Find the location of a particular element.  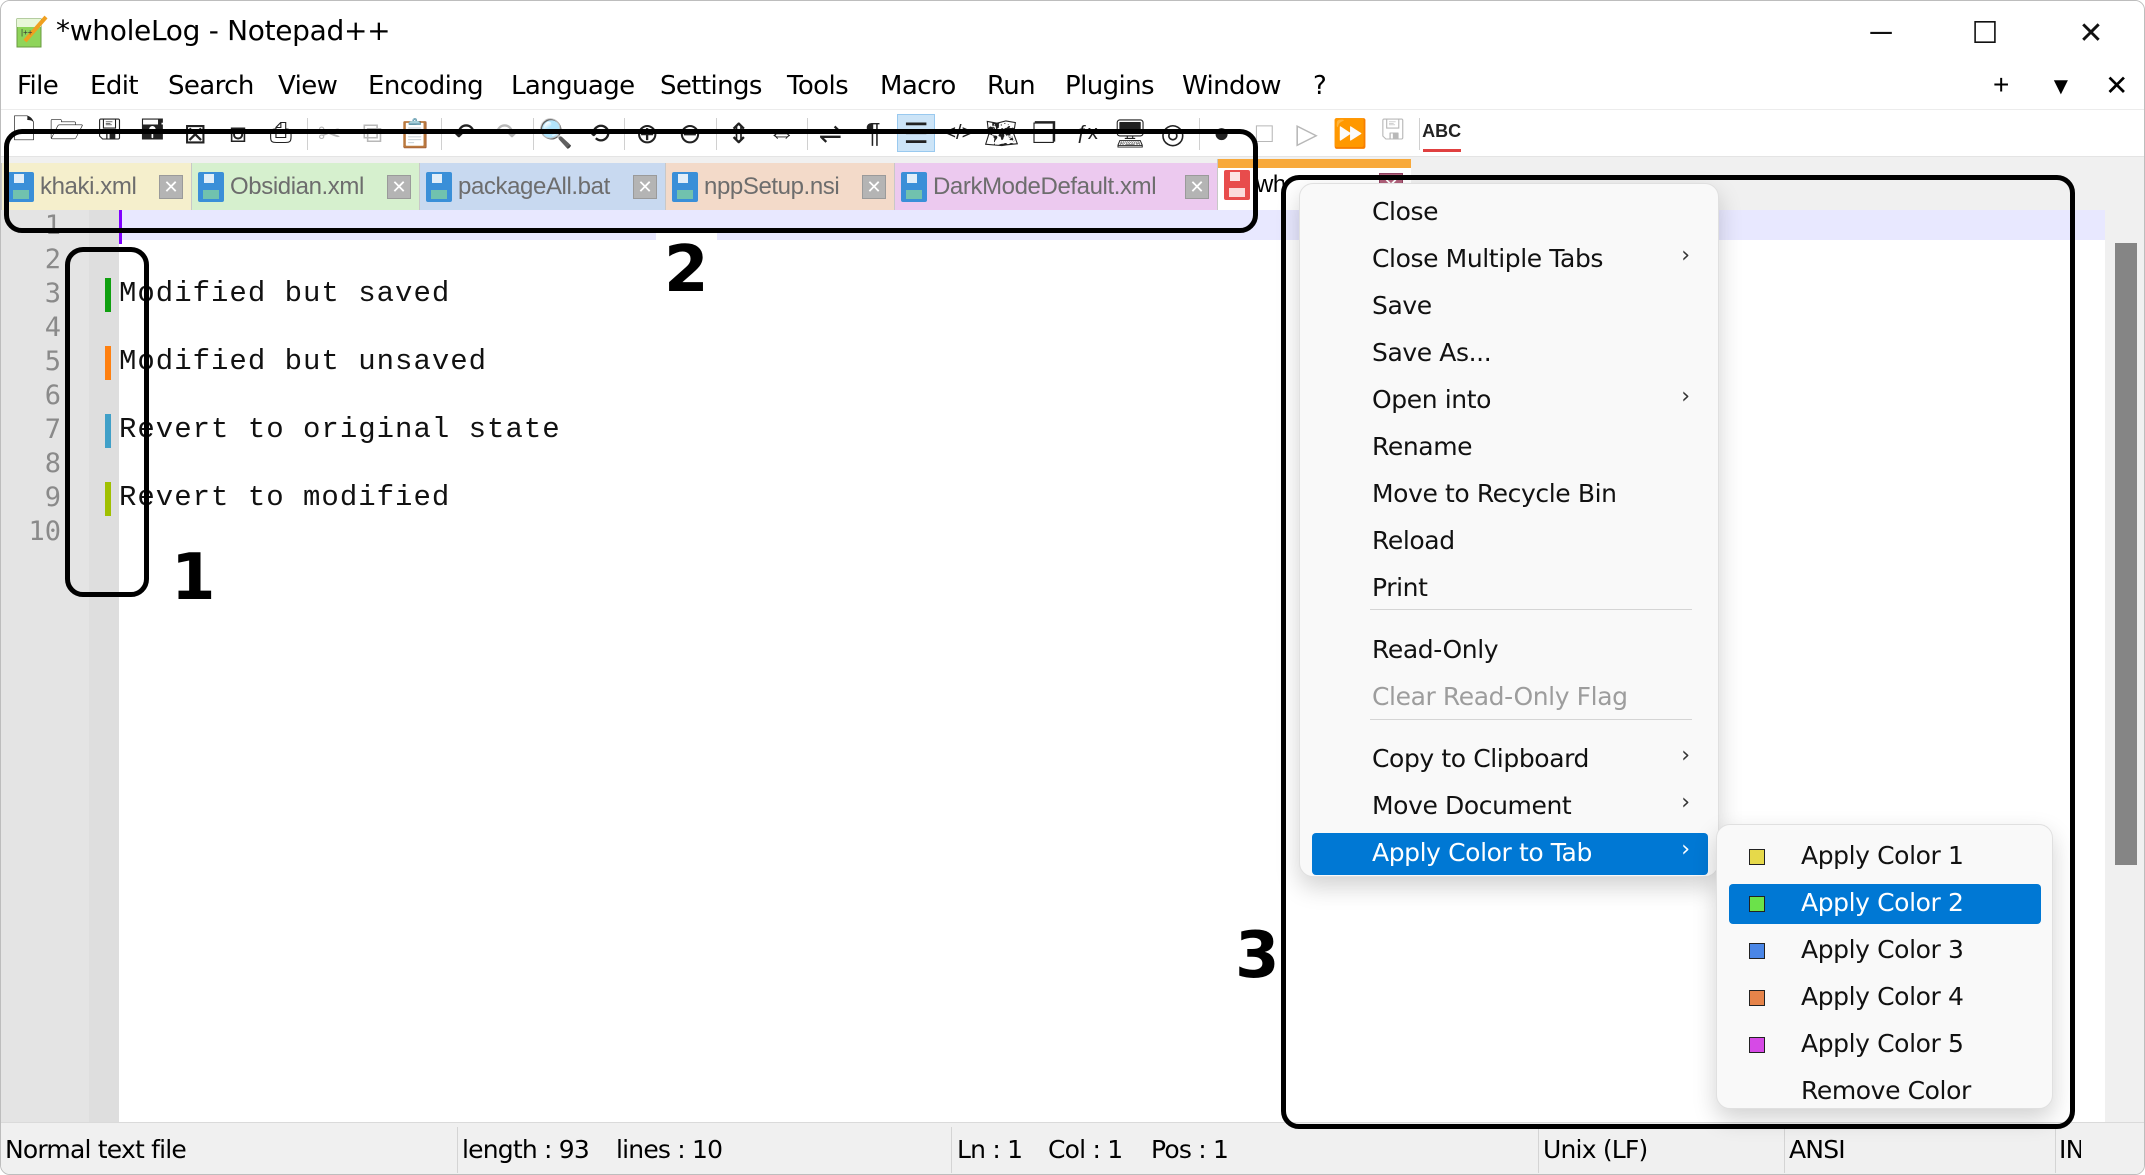

close-all-icon: ⧇ is located at coordinates (238, 133).